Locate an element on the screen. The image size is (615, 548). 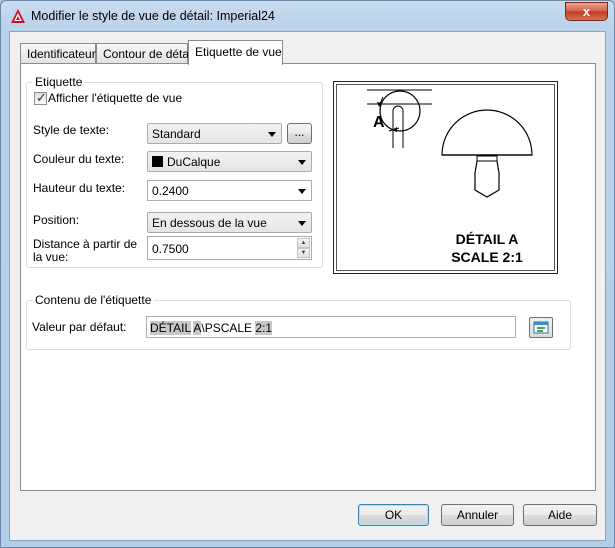
distance-spinner: 0.7500 ▲ ▼ is located at coordinates (229, 248).